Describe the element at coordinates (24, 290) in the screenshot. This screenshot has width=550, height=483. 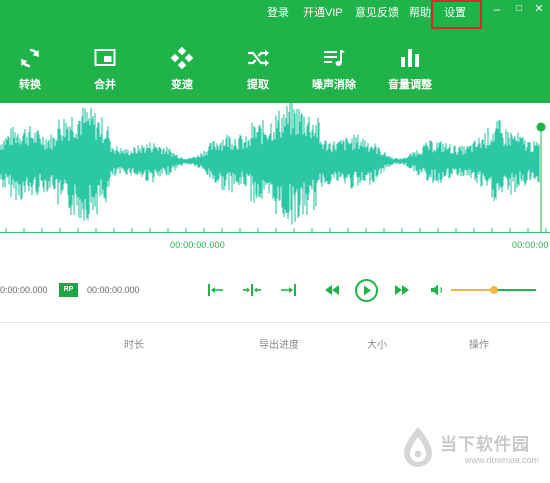
I see `start-time-readout: 0:00:00.000` at that location.